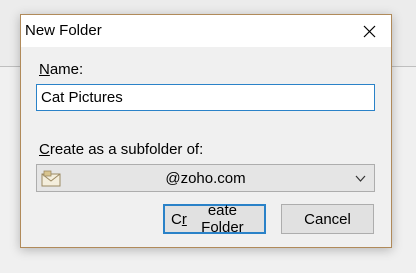 The width and height of the screenshot is (416, 273). I want to click on dropdown-selected-value: @zoho.com, so click(205, 178).